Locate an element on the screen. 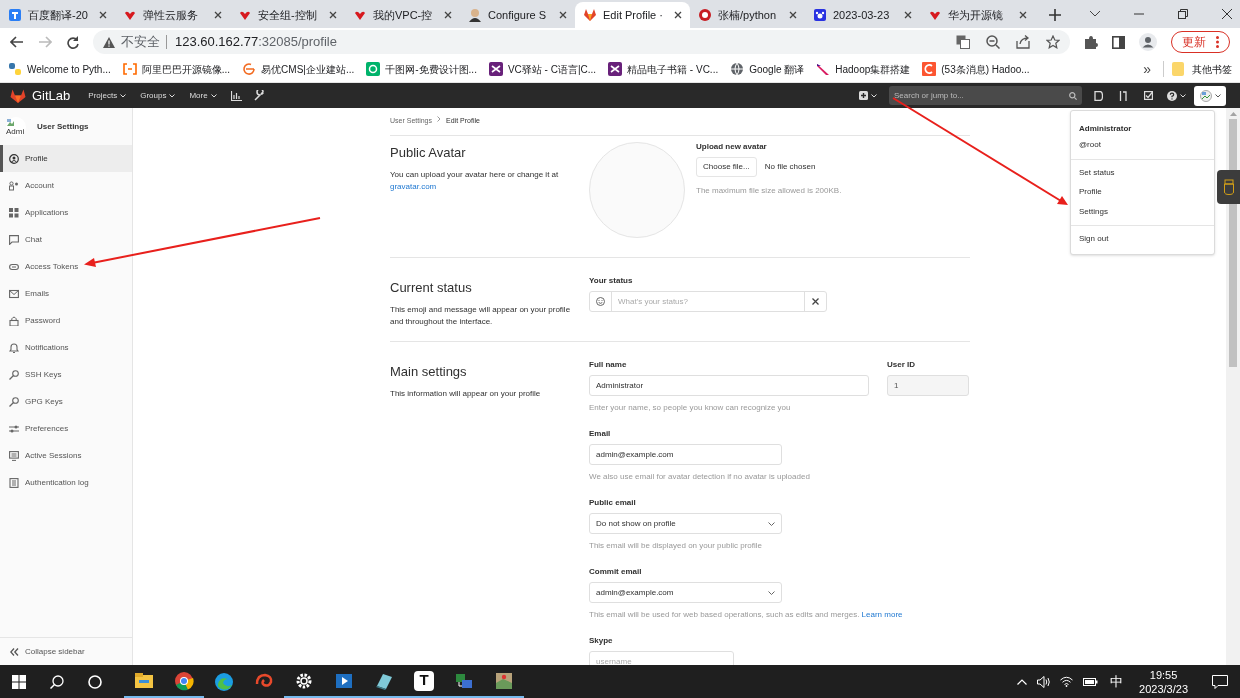 The height and width of the screenshot is (698, 1240). chevron-down-icon is located at coordinates (1095, 14).